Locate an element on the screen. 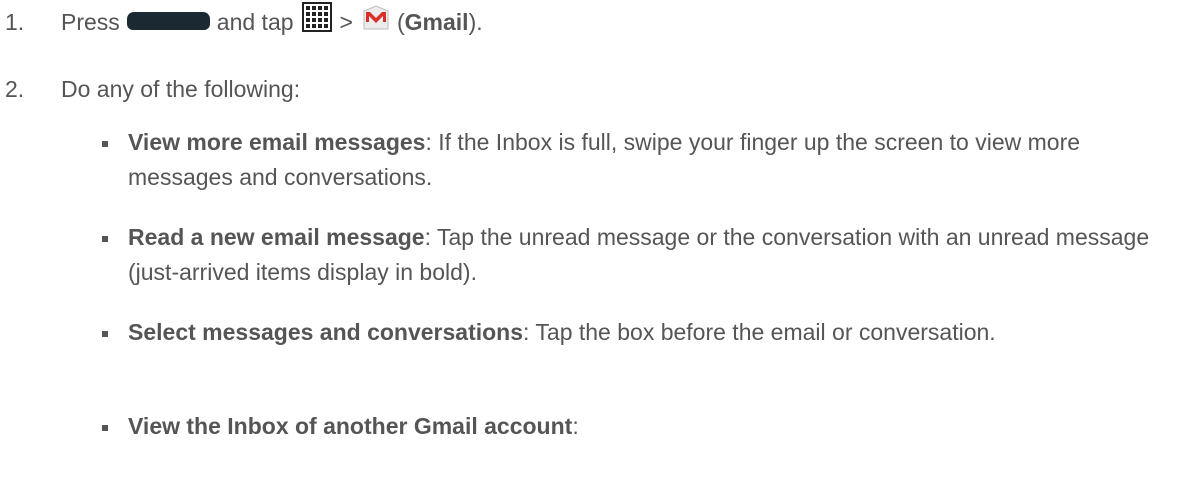 This screenshot has width=1193, height=498. list-item-title: View the Inbox of another Gmail account is located at coordinates (350, 426).